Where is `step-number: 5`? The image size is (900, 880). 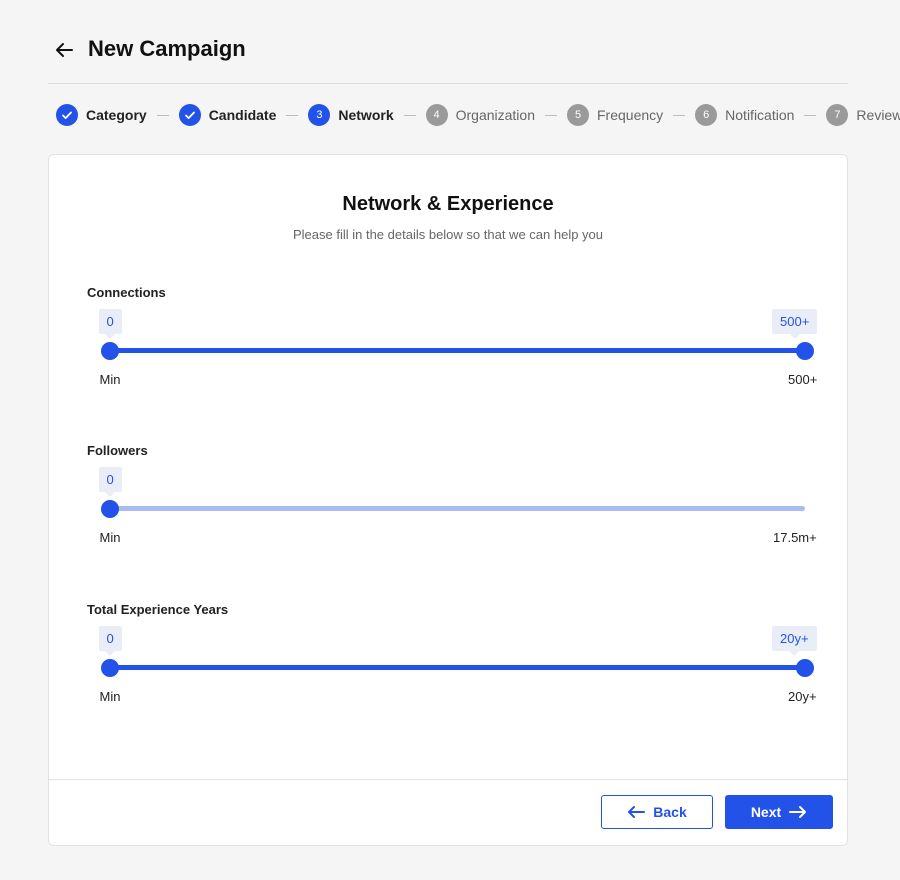 step-number: 5 is located at coordinates (578, 115).